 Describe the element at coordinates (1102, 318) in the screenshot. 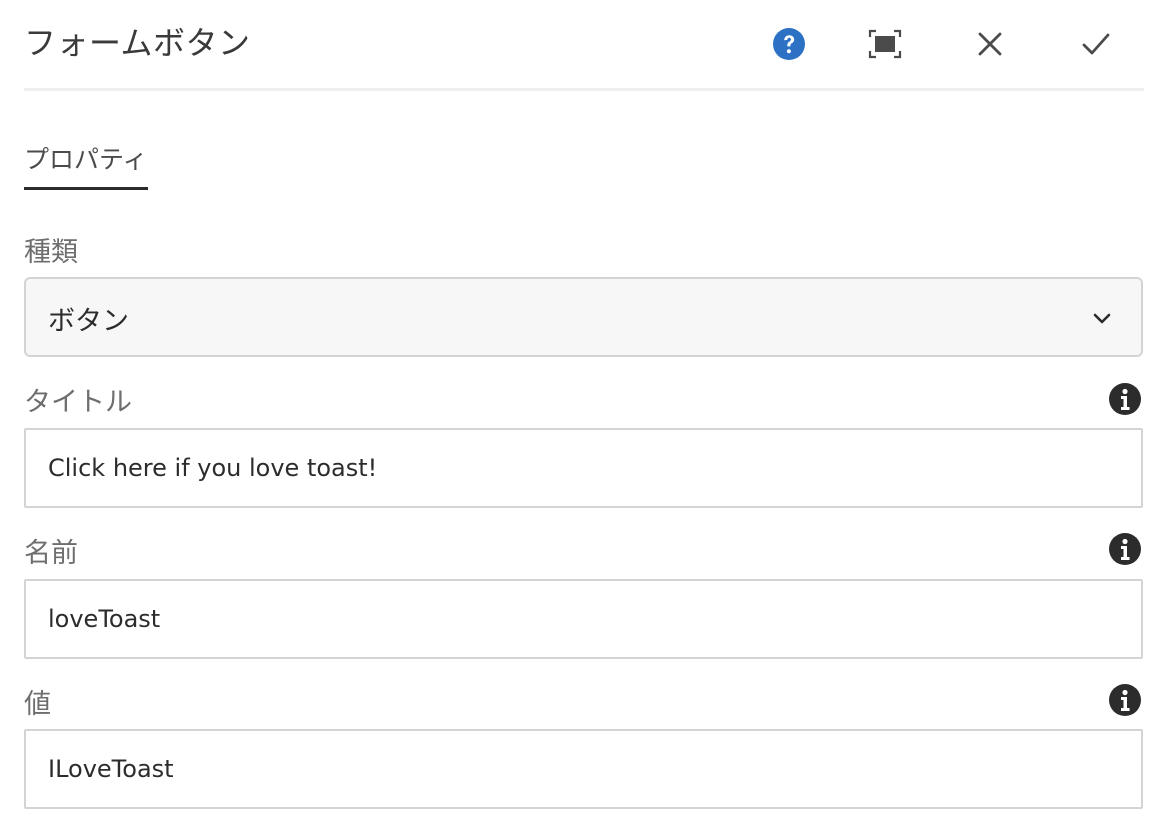

I see `chevron-down-icon` at that location.